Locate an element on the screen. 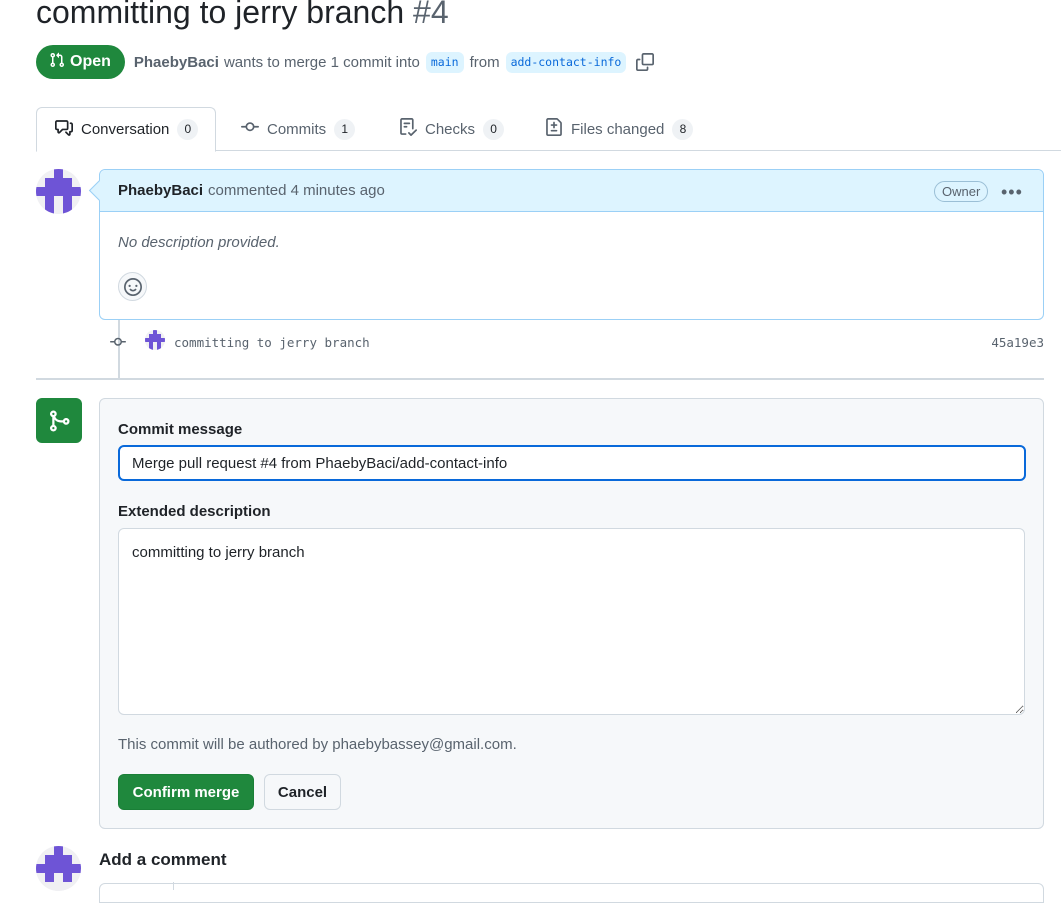 The width and height of the screenshot is (1061, 903). git-pull-request-icon is located at coordinates (57, 62).